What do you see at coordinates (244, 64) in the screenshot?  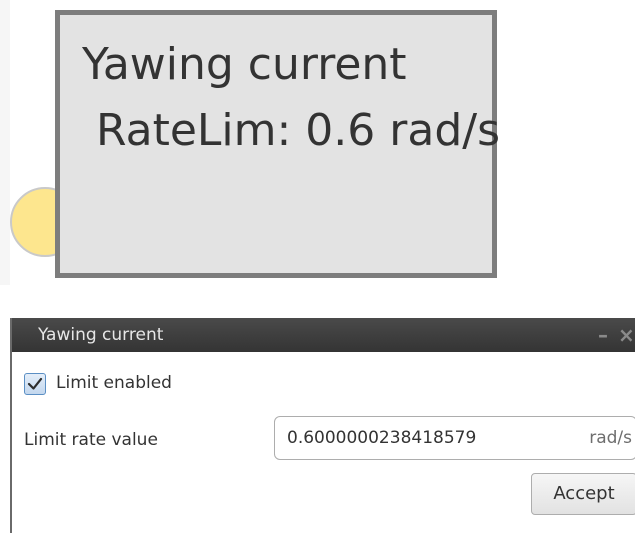 I see `node-title: Yawing current` at bounding box center [244, 64].